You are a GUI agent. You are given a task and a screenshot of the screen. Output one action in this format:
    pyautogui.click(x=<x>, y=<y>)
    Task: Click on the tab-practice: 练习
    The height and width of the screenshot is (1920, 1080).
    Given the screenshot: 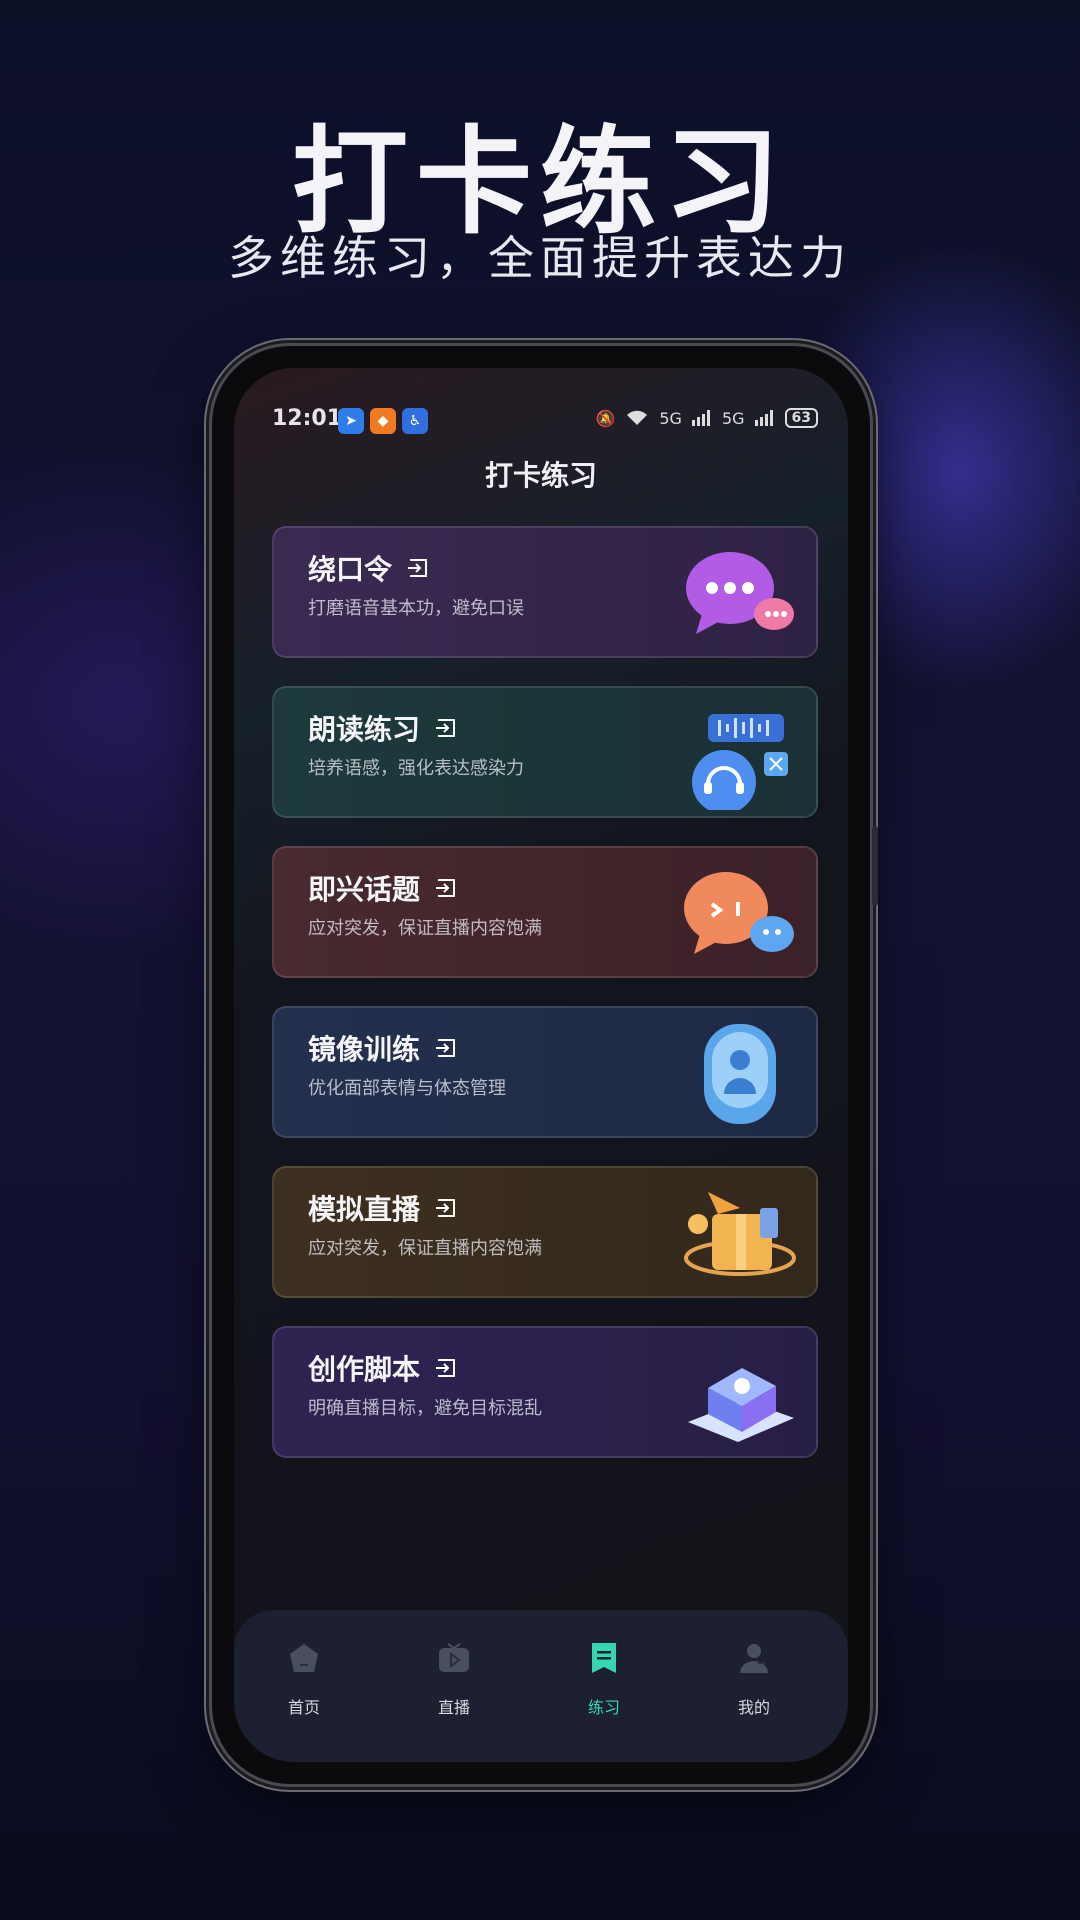 What is the action you would take?
    pyautogui.click(x=604, y=1679)
    